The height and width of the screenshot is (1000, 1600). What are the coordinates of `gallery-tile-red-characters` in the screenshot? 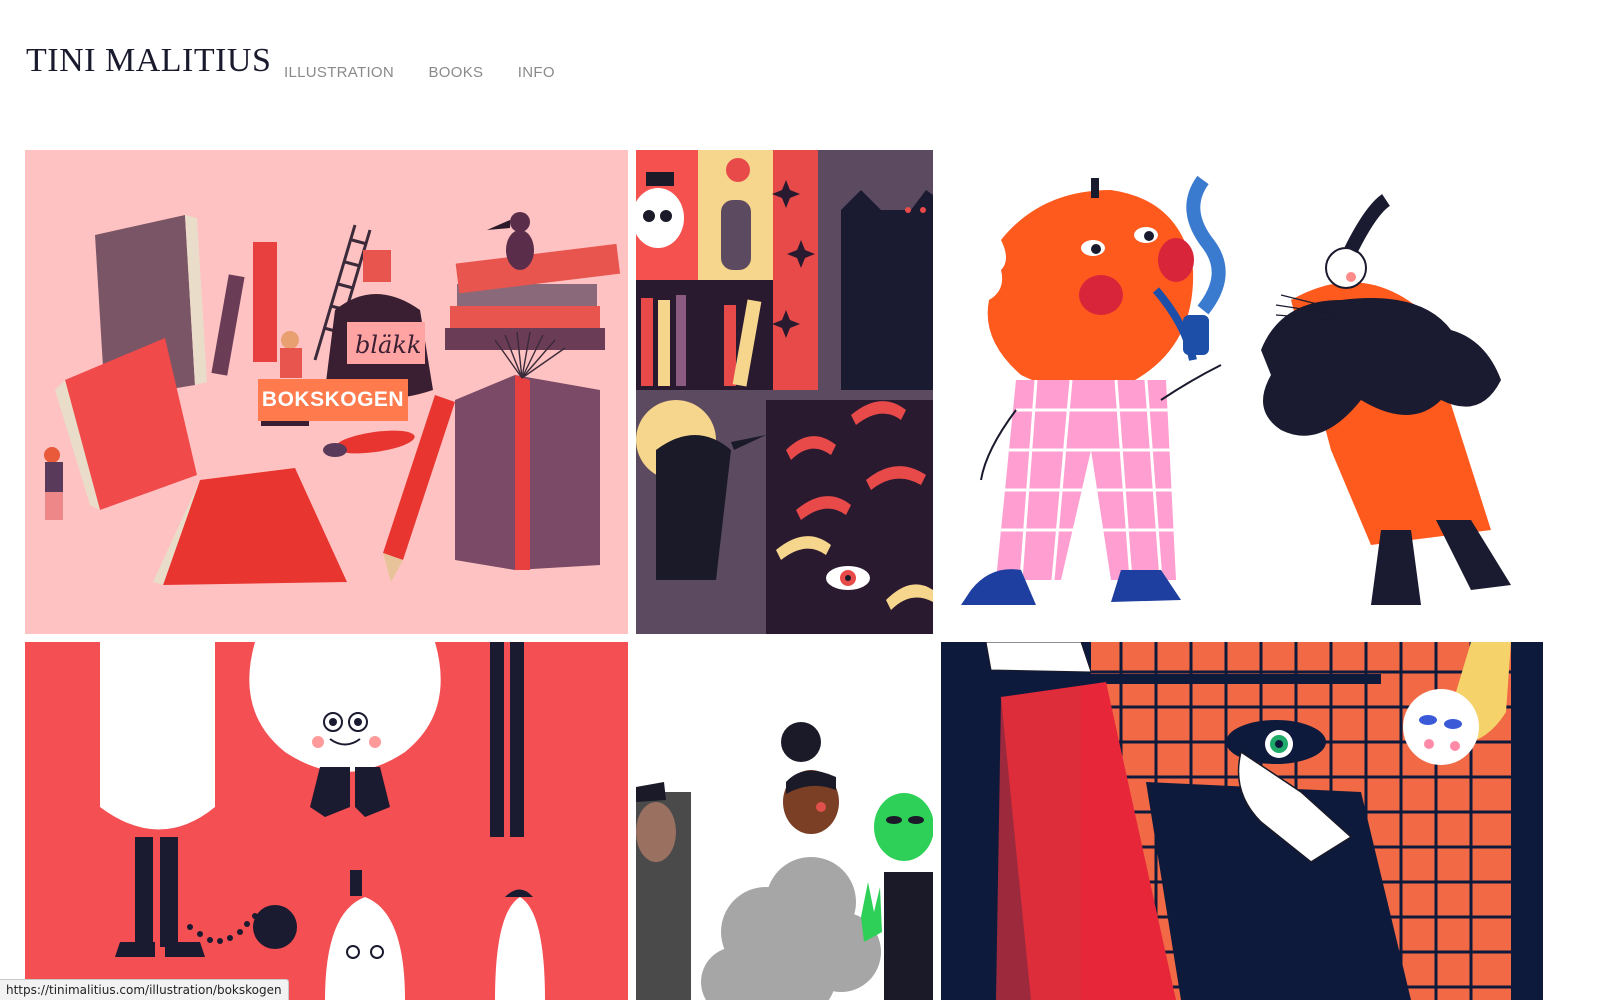 It's located at (326, 821).